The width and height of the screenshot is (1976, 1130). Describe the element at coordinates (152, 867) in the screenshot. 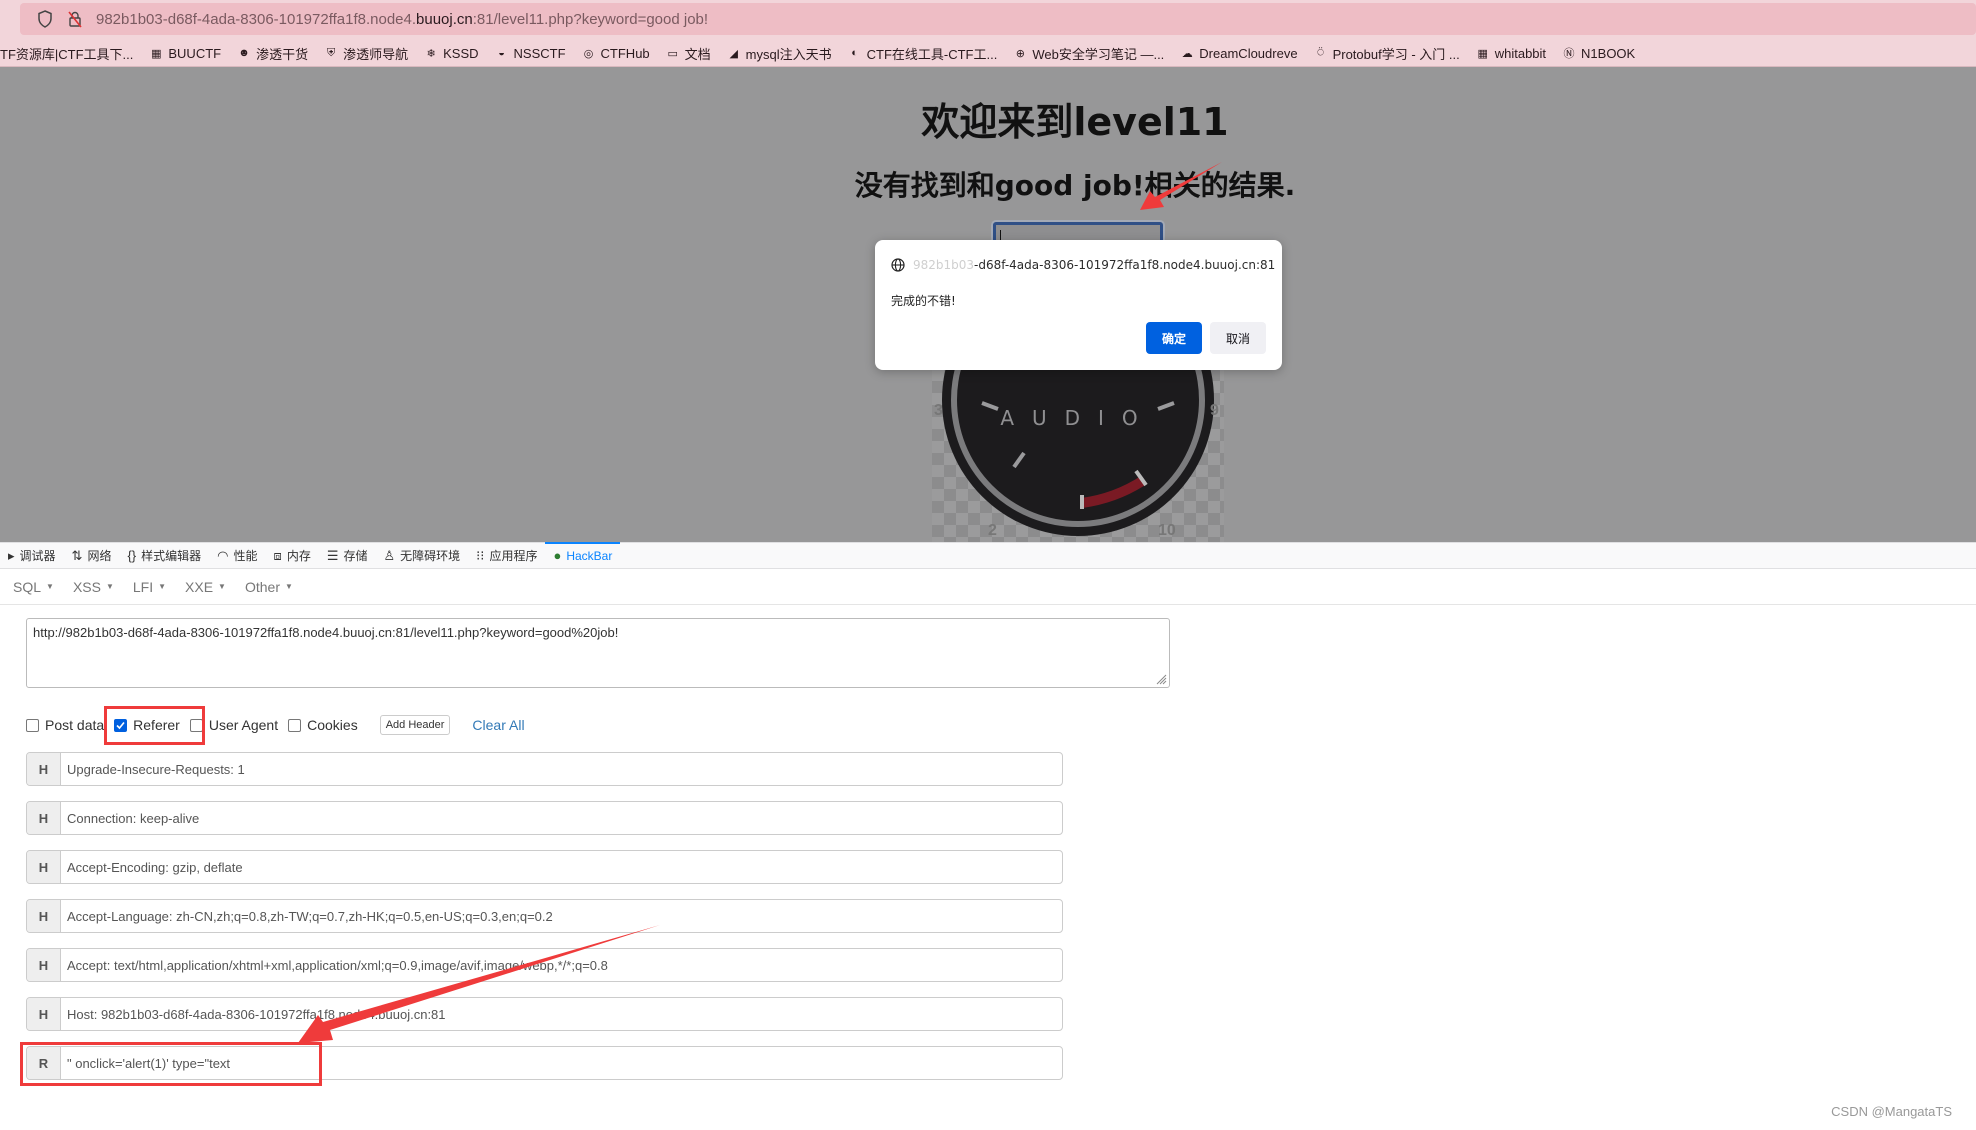

I see `header-value-input: Accept-Encoding: gzip, deflate` at that location.